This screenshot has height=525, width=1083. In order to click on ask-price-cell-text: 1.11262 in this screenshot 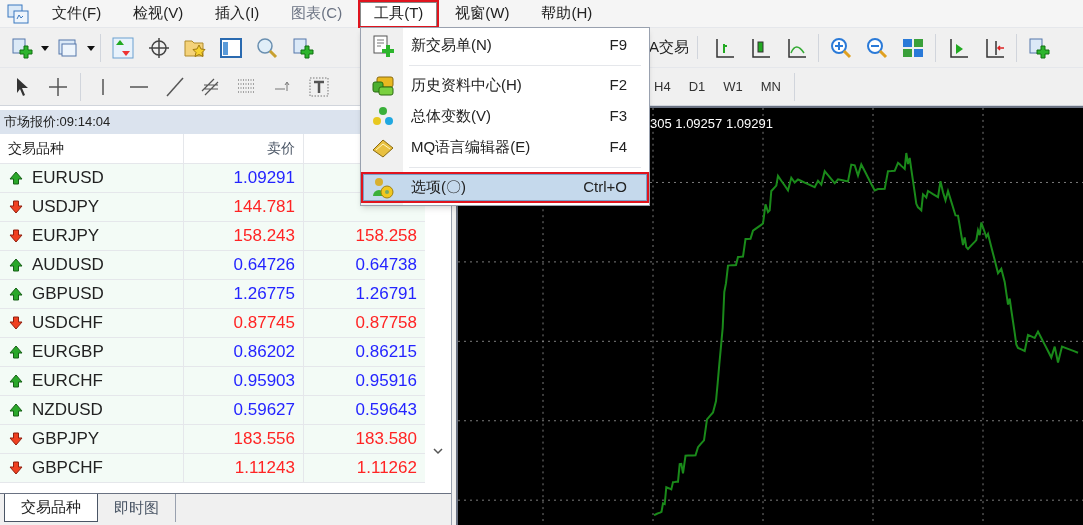, I will do `click(386, 468)`.